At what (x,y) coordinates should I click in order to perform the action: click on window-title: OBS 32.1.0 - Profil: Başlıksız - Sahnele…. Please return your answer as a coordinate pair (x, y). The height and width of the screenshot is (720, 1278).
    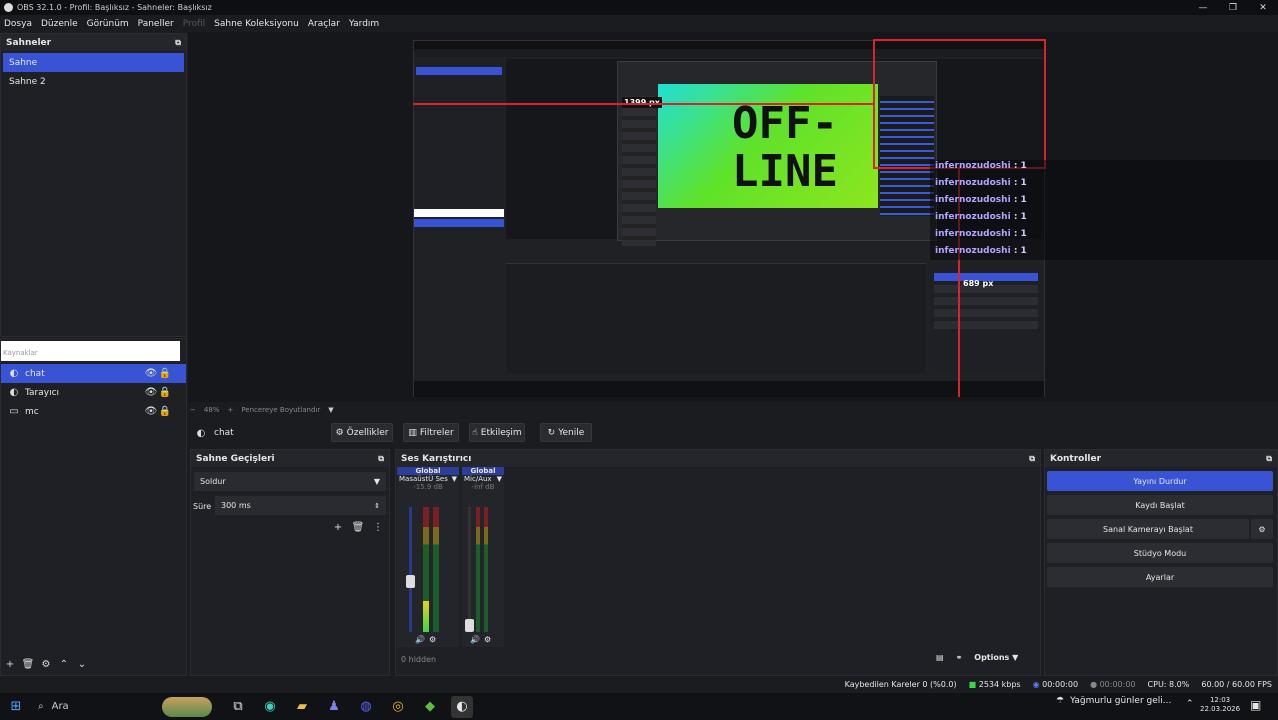
    Looking at the image, I should click on (114, 7).